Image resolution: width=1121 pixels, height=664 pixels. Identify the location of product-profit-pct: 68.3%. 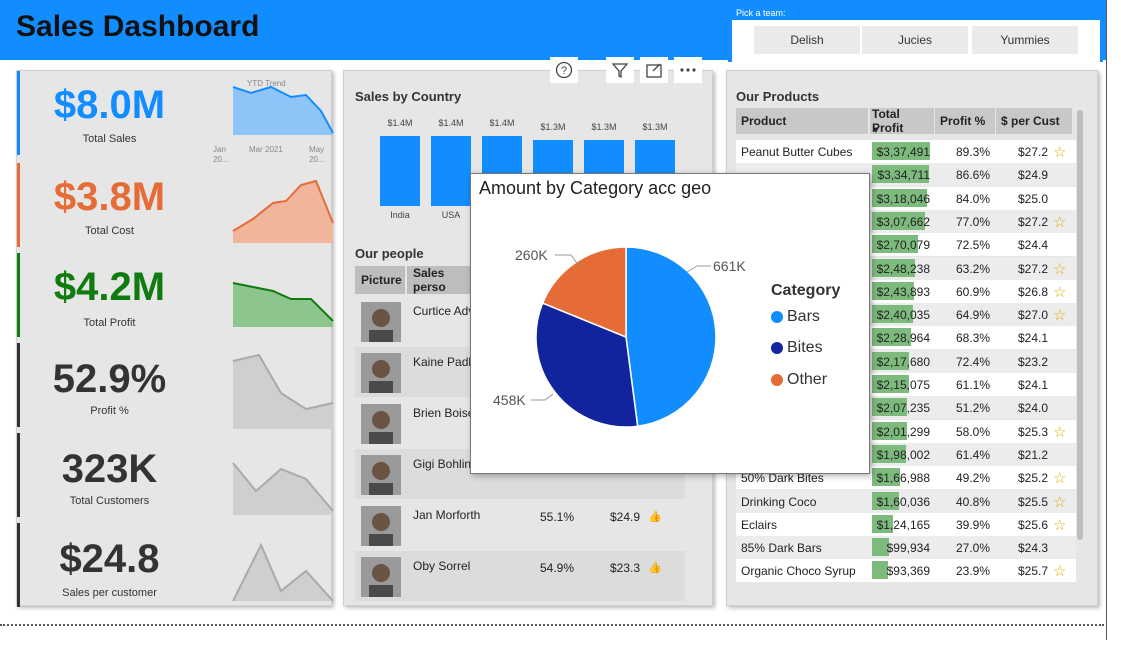
(972, 338).